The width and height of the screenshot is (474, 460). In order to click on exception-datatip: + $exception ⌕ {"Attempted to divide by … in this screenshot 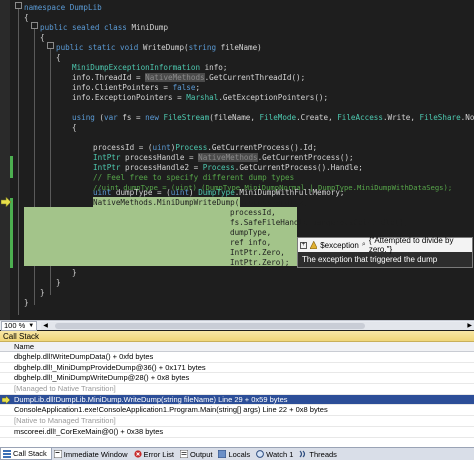, I will do `click(385, 252)`.